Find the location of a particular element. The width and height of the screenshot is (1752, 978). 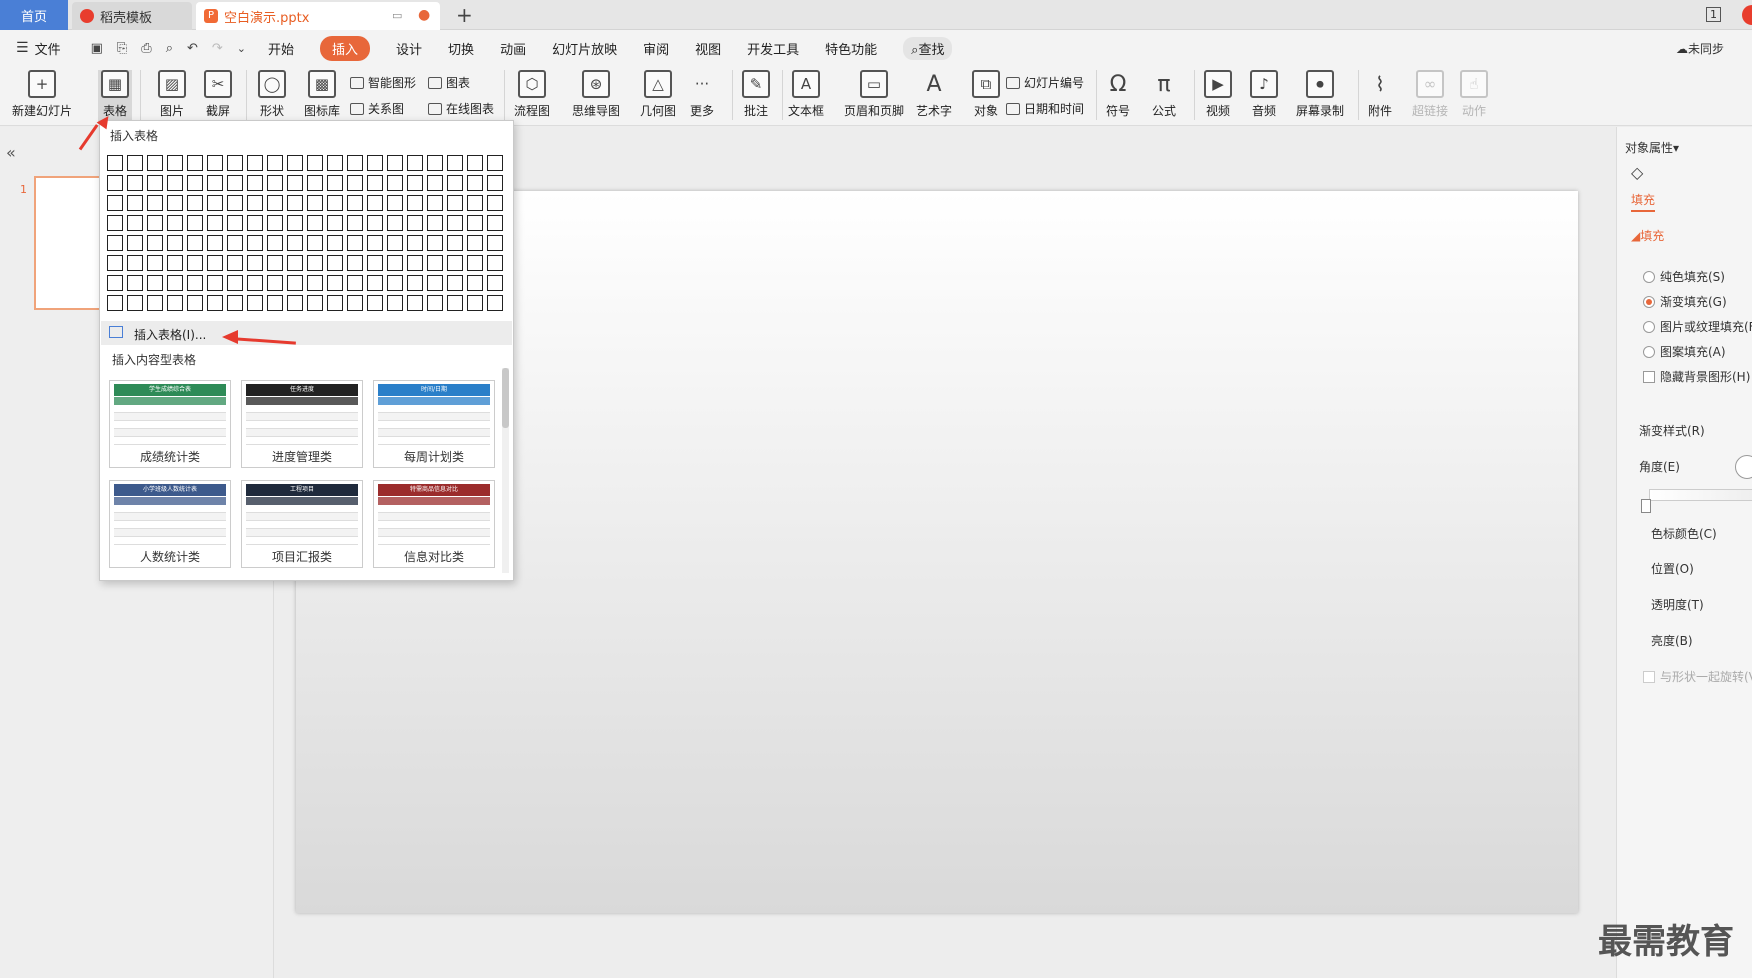

print-icon: ⎙ is located at coordinates (146, 48).